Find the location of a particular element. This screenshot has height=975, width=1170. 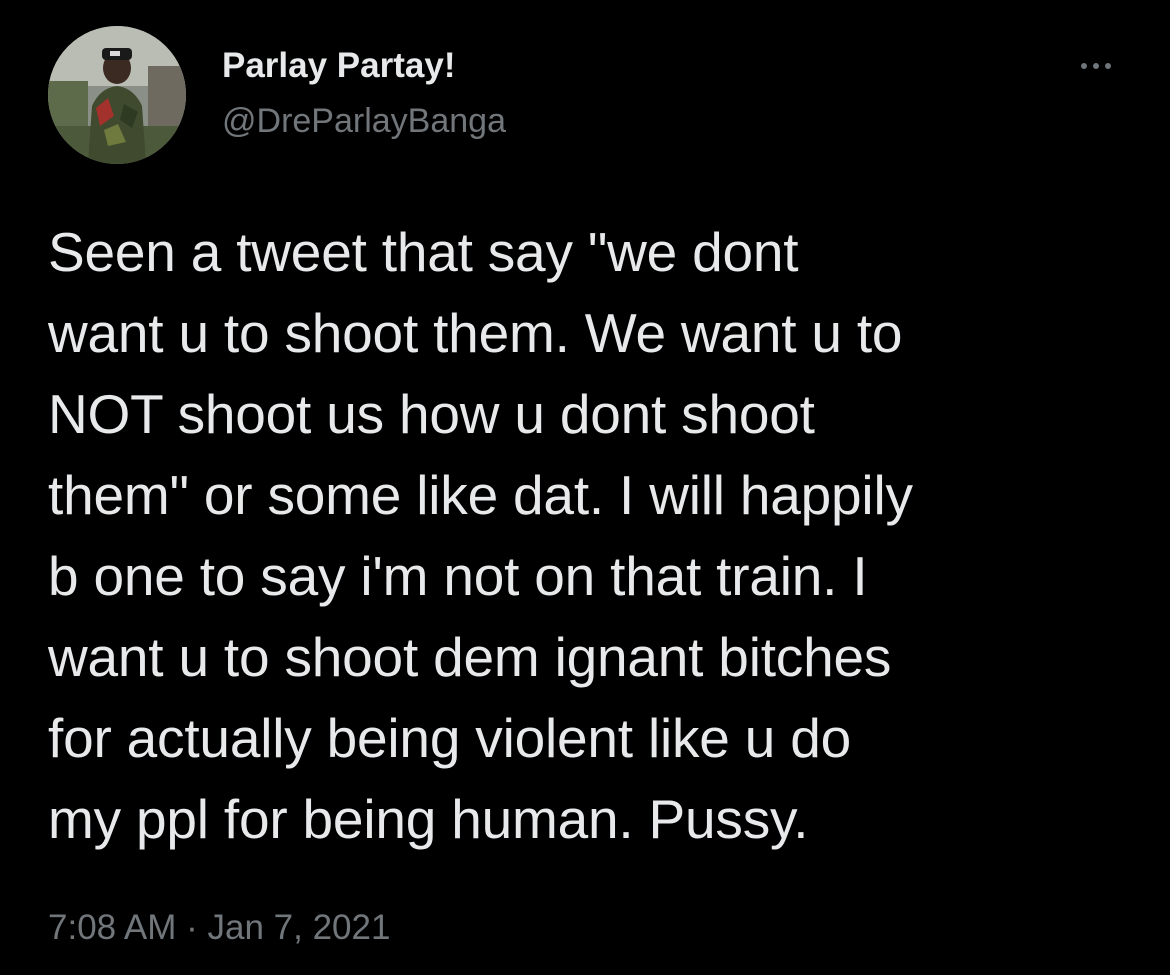

avatar-photo is located at coordinates (117, 95).